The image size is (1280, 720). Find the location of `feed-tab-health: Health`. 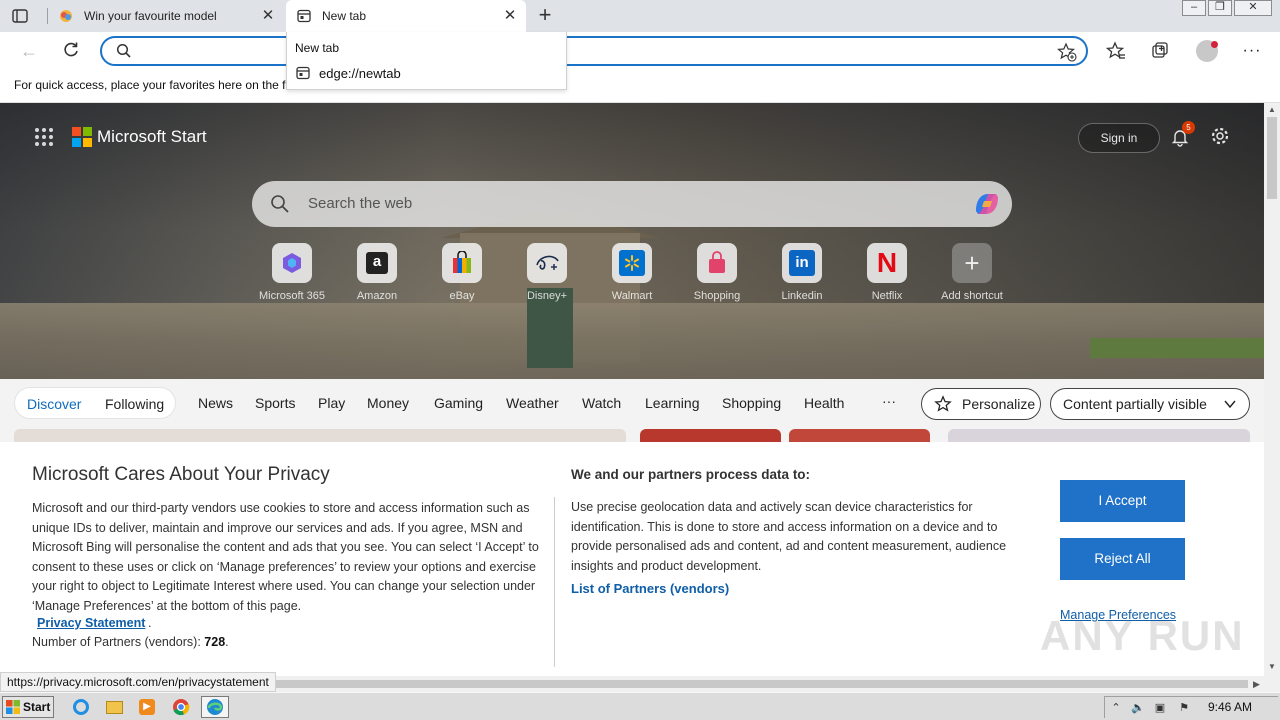

feed-tab-health: Health is located at coordinates (824, 403).